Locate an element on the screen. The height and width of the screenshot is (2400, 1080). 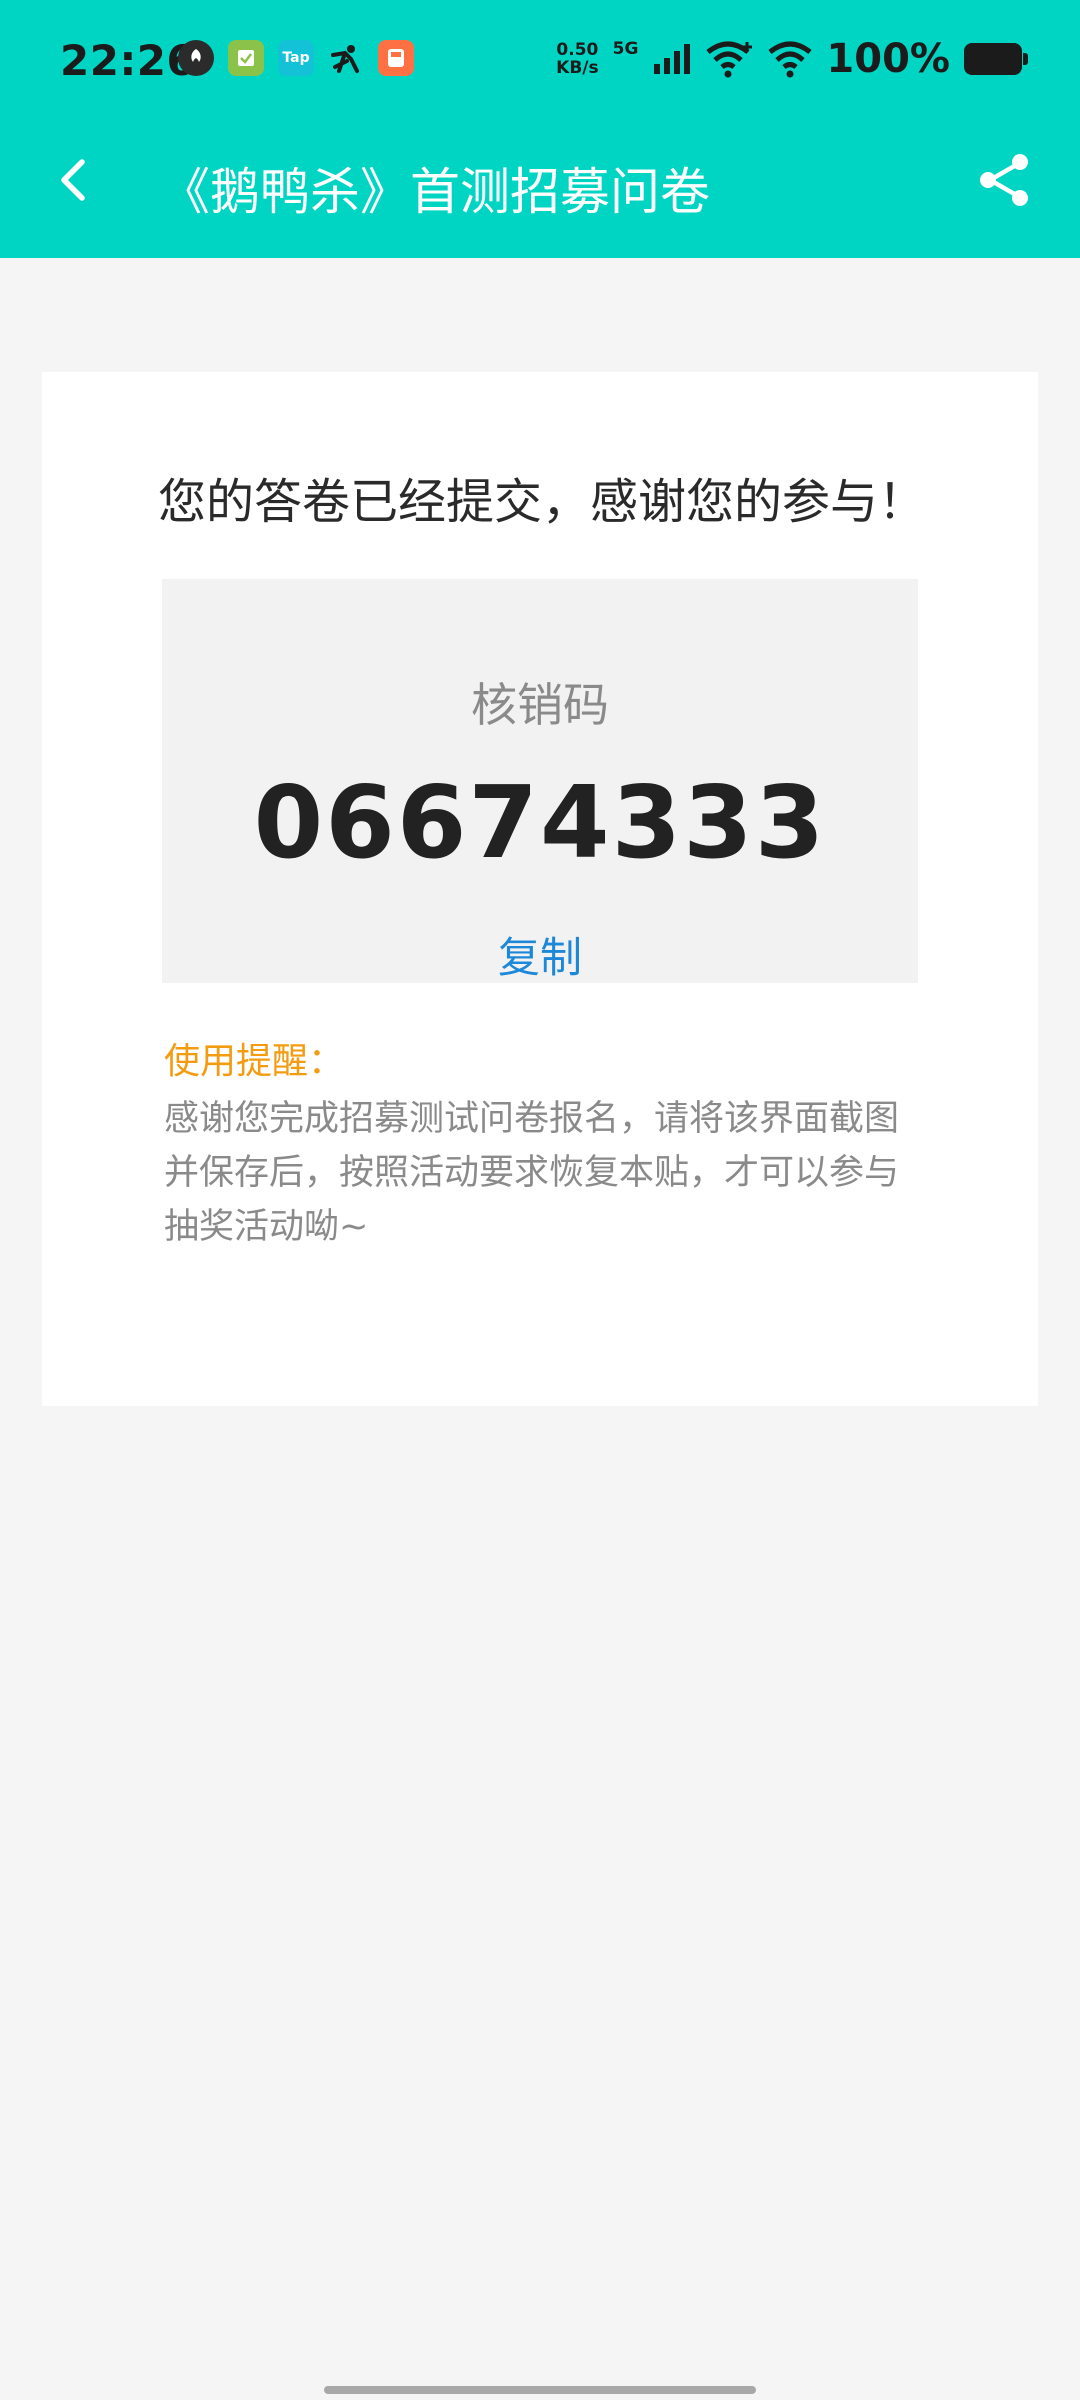
wifi-plus-icon is located at coordinates (729, 59).